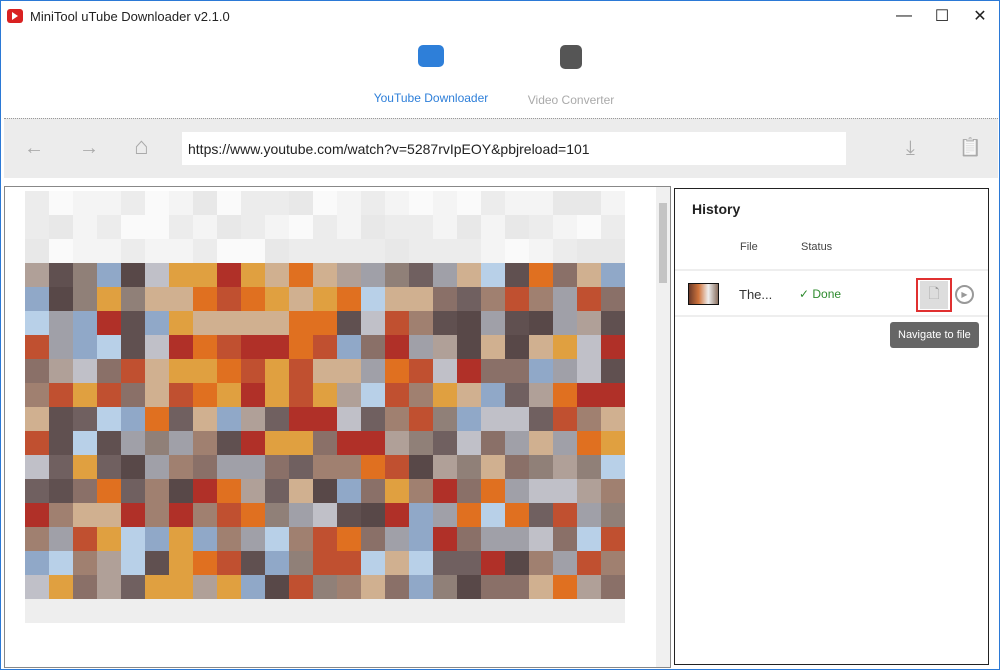 This screenshot has width=1000, height=670. Describe the element at coordinates (942, 16) in the screenshot. I see `maximize-button: ☐` at that location.